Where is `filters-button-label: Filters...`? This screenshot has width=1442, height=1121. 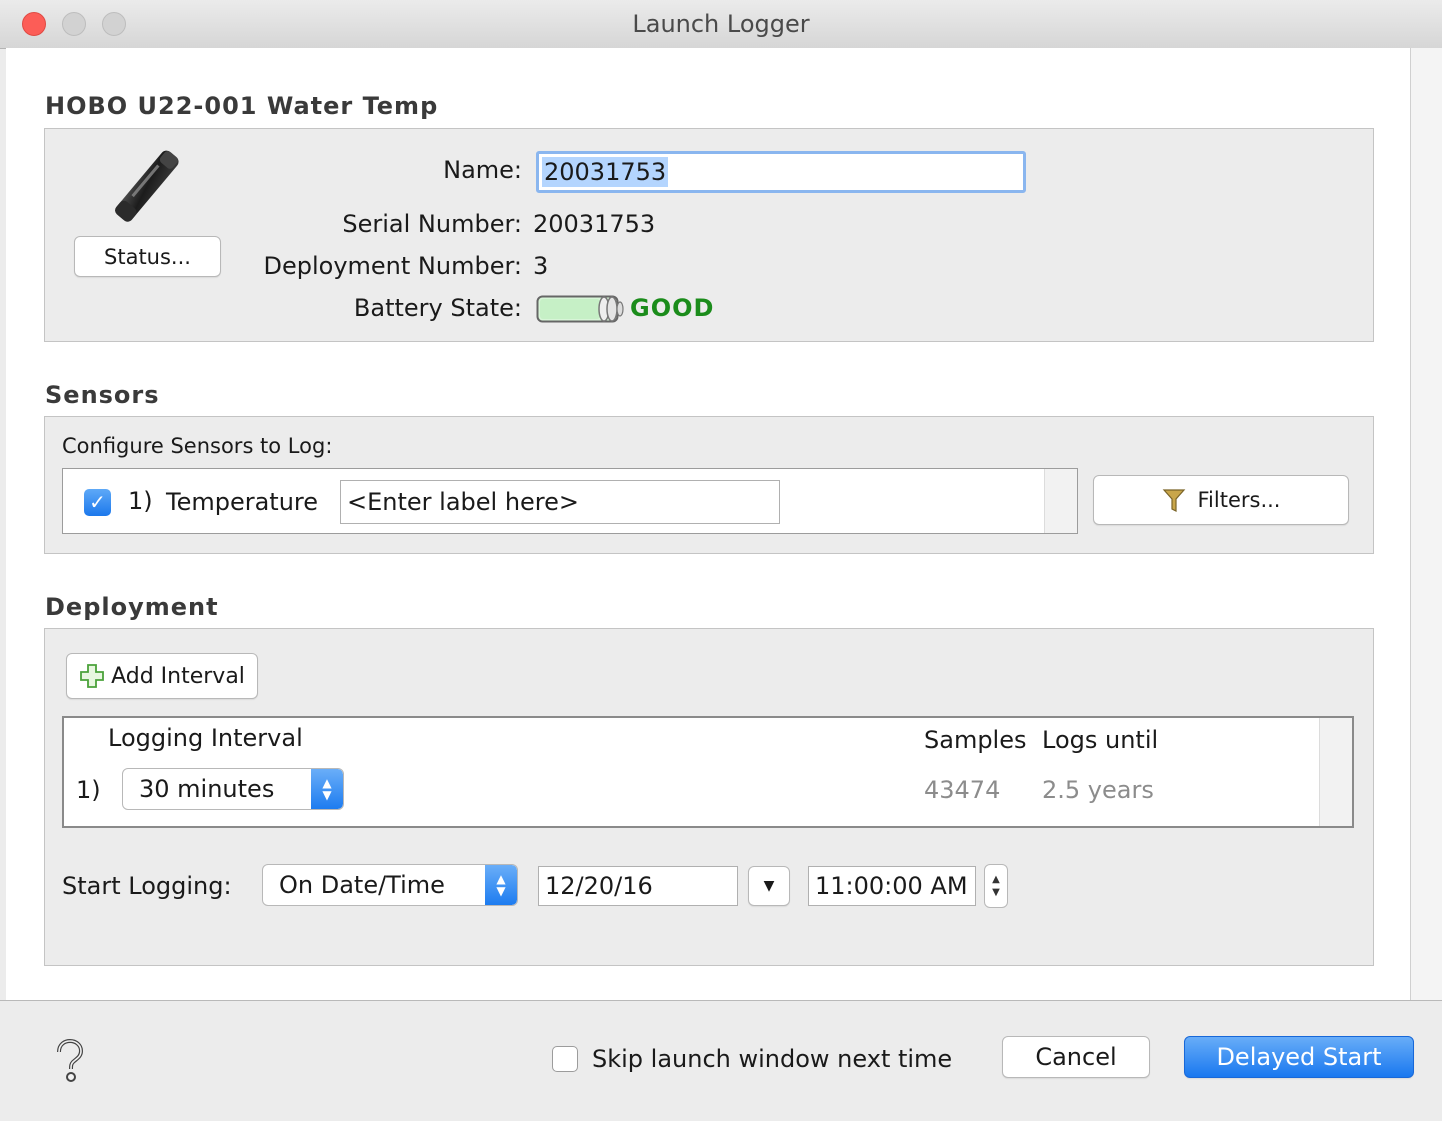
filters-button-label: Filters... is located at coordinates (1239, 500).